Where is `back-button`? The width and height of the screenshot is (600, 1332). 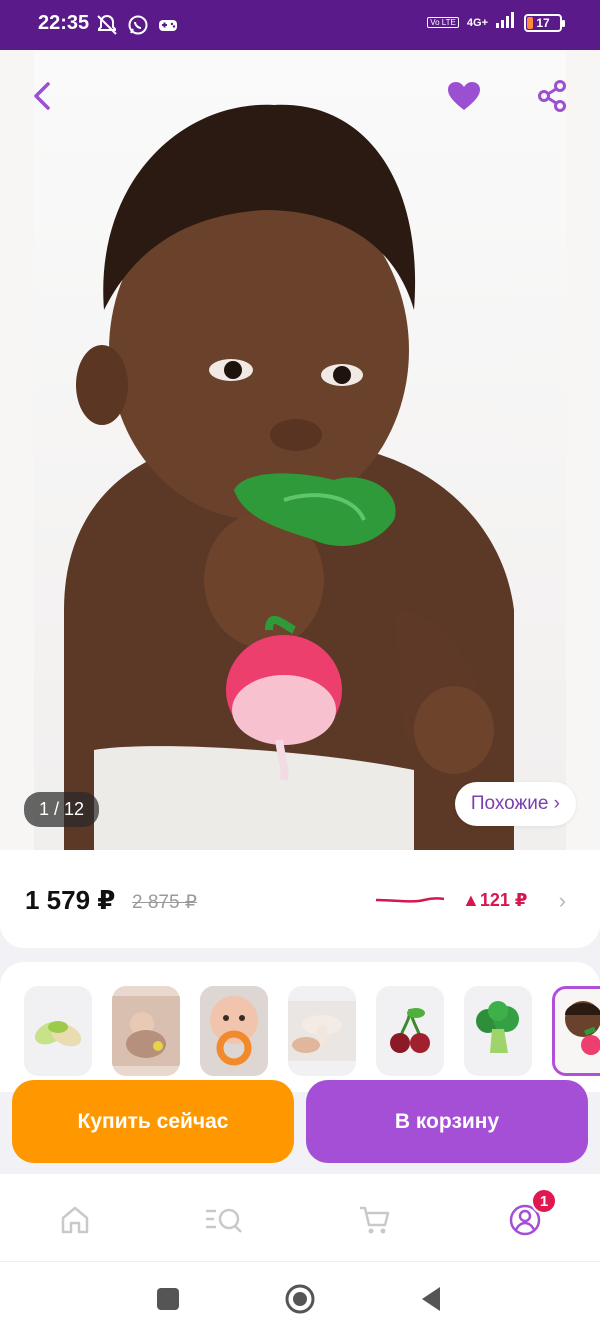 back-button is located at coordinates (42, 96).